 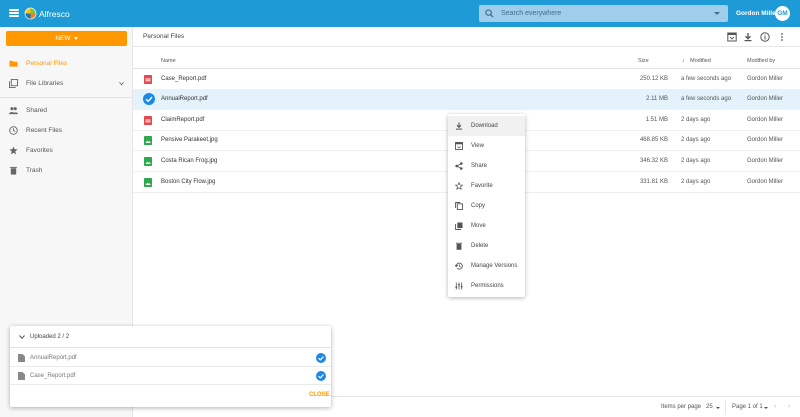 I want to click on menu-item-label: Permissions, so click(x=487, y=286).